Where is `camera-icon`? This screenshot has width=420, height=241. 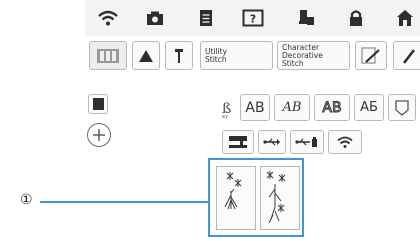 camera-icon is located at coordinates (155, 18).